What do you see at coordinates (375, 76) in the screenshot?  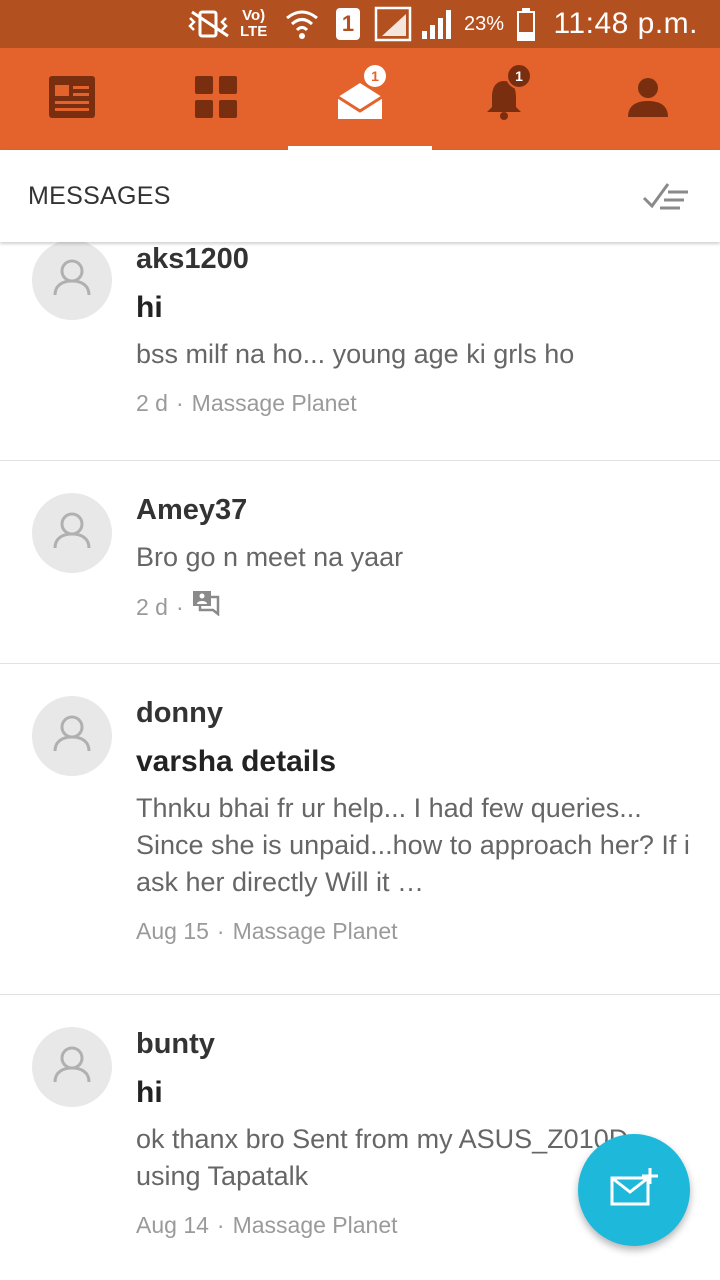 I see `messages-badge: 1` at bounding box center [375, 76].